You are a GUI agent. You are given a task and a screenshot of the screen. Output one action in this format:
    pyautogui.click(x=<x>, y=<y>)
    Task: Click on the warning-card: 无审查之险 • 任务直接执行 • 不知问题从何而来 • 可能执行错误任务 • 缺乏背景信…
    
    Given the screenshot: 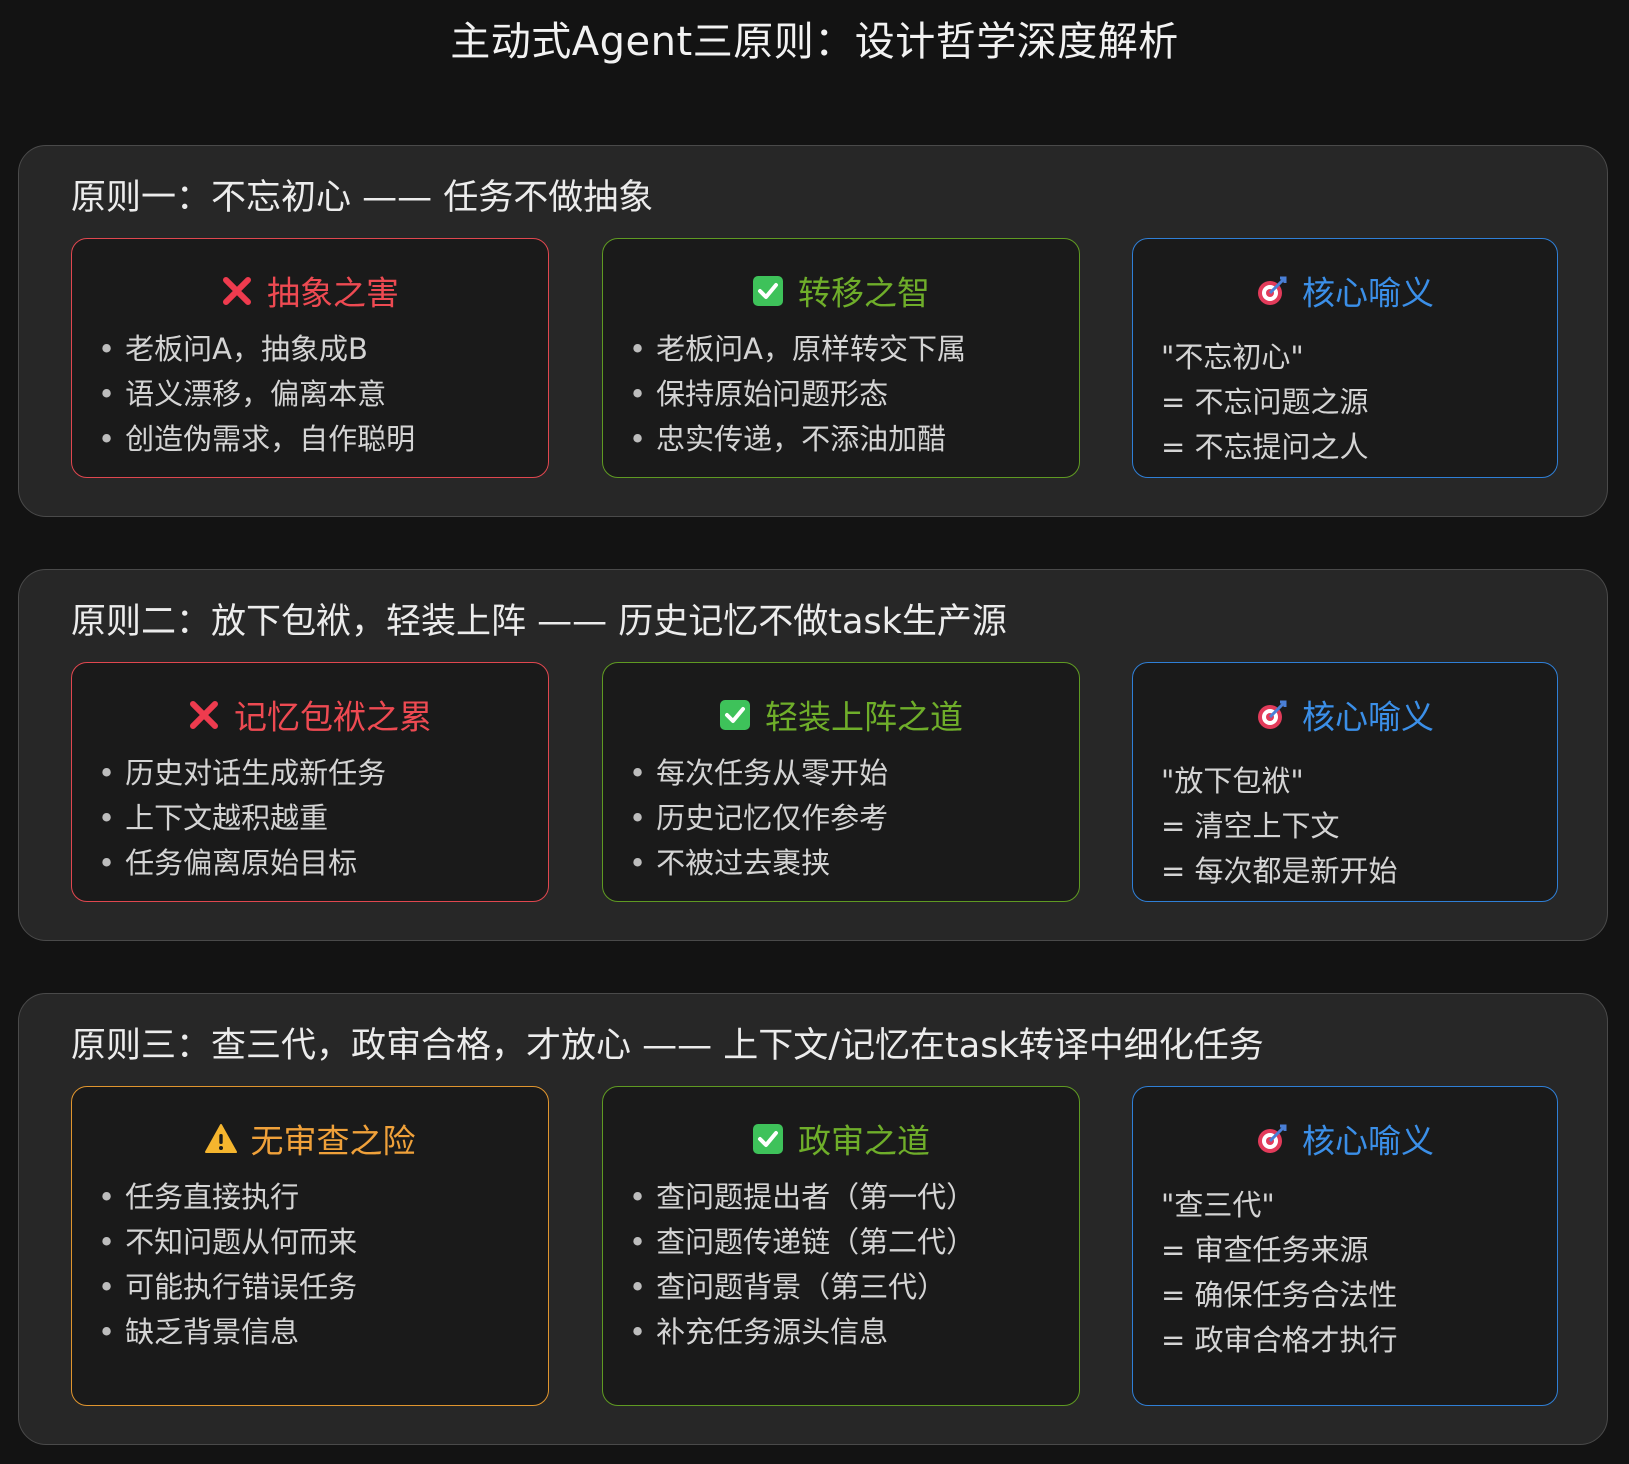 What is the action you would take?
    pyautogui.click(x=310, y=1246)
    